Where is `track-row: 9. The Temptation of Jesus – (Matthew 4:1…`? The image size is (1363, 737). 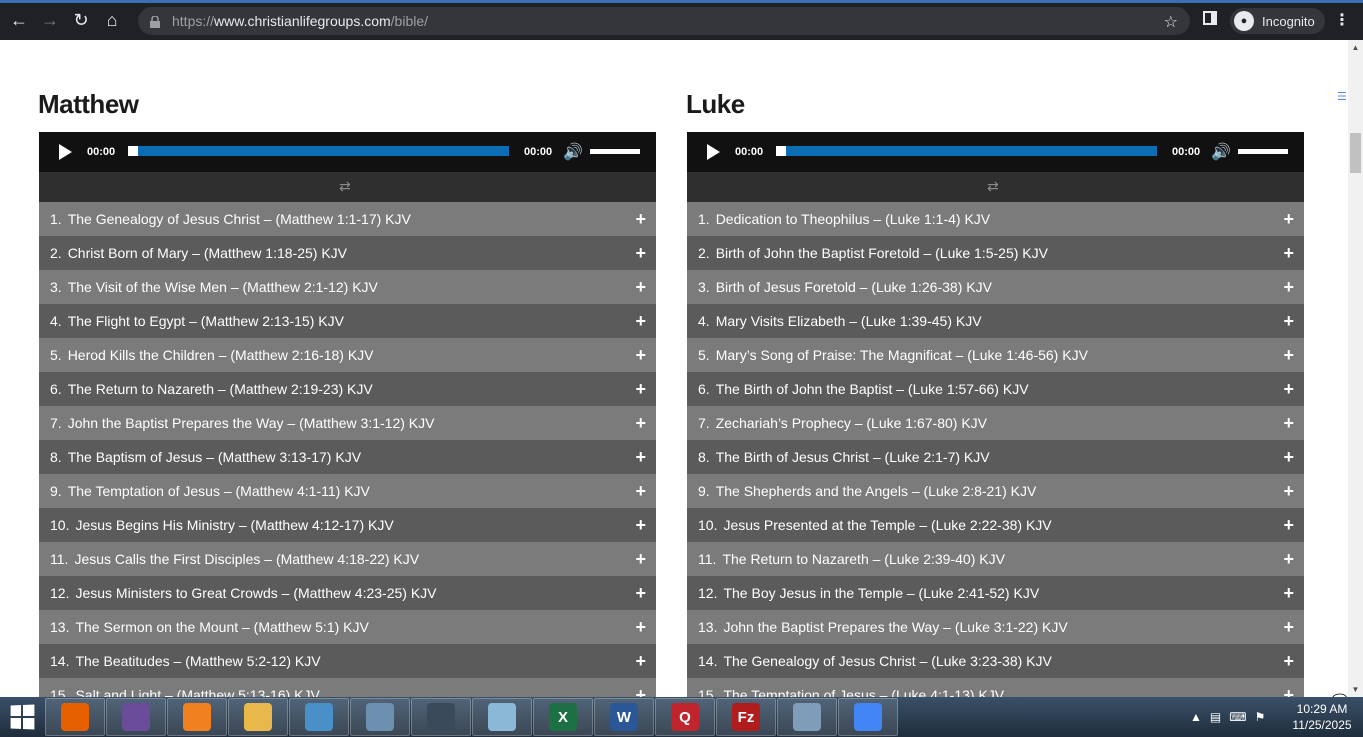 track-row: 9. The Temptation of Jesus – (Matthew 4:1… is located at coordinates (347, 491).